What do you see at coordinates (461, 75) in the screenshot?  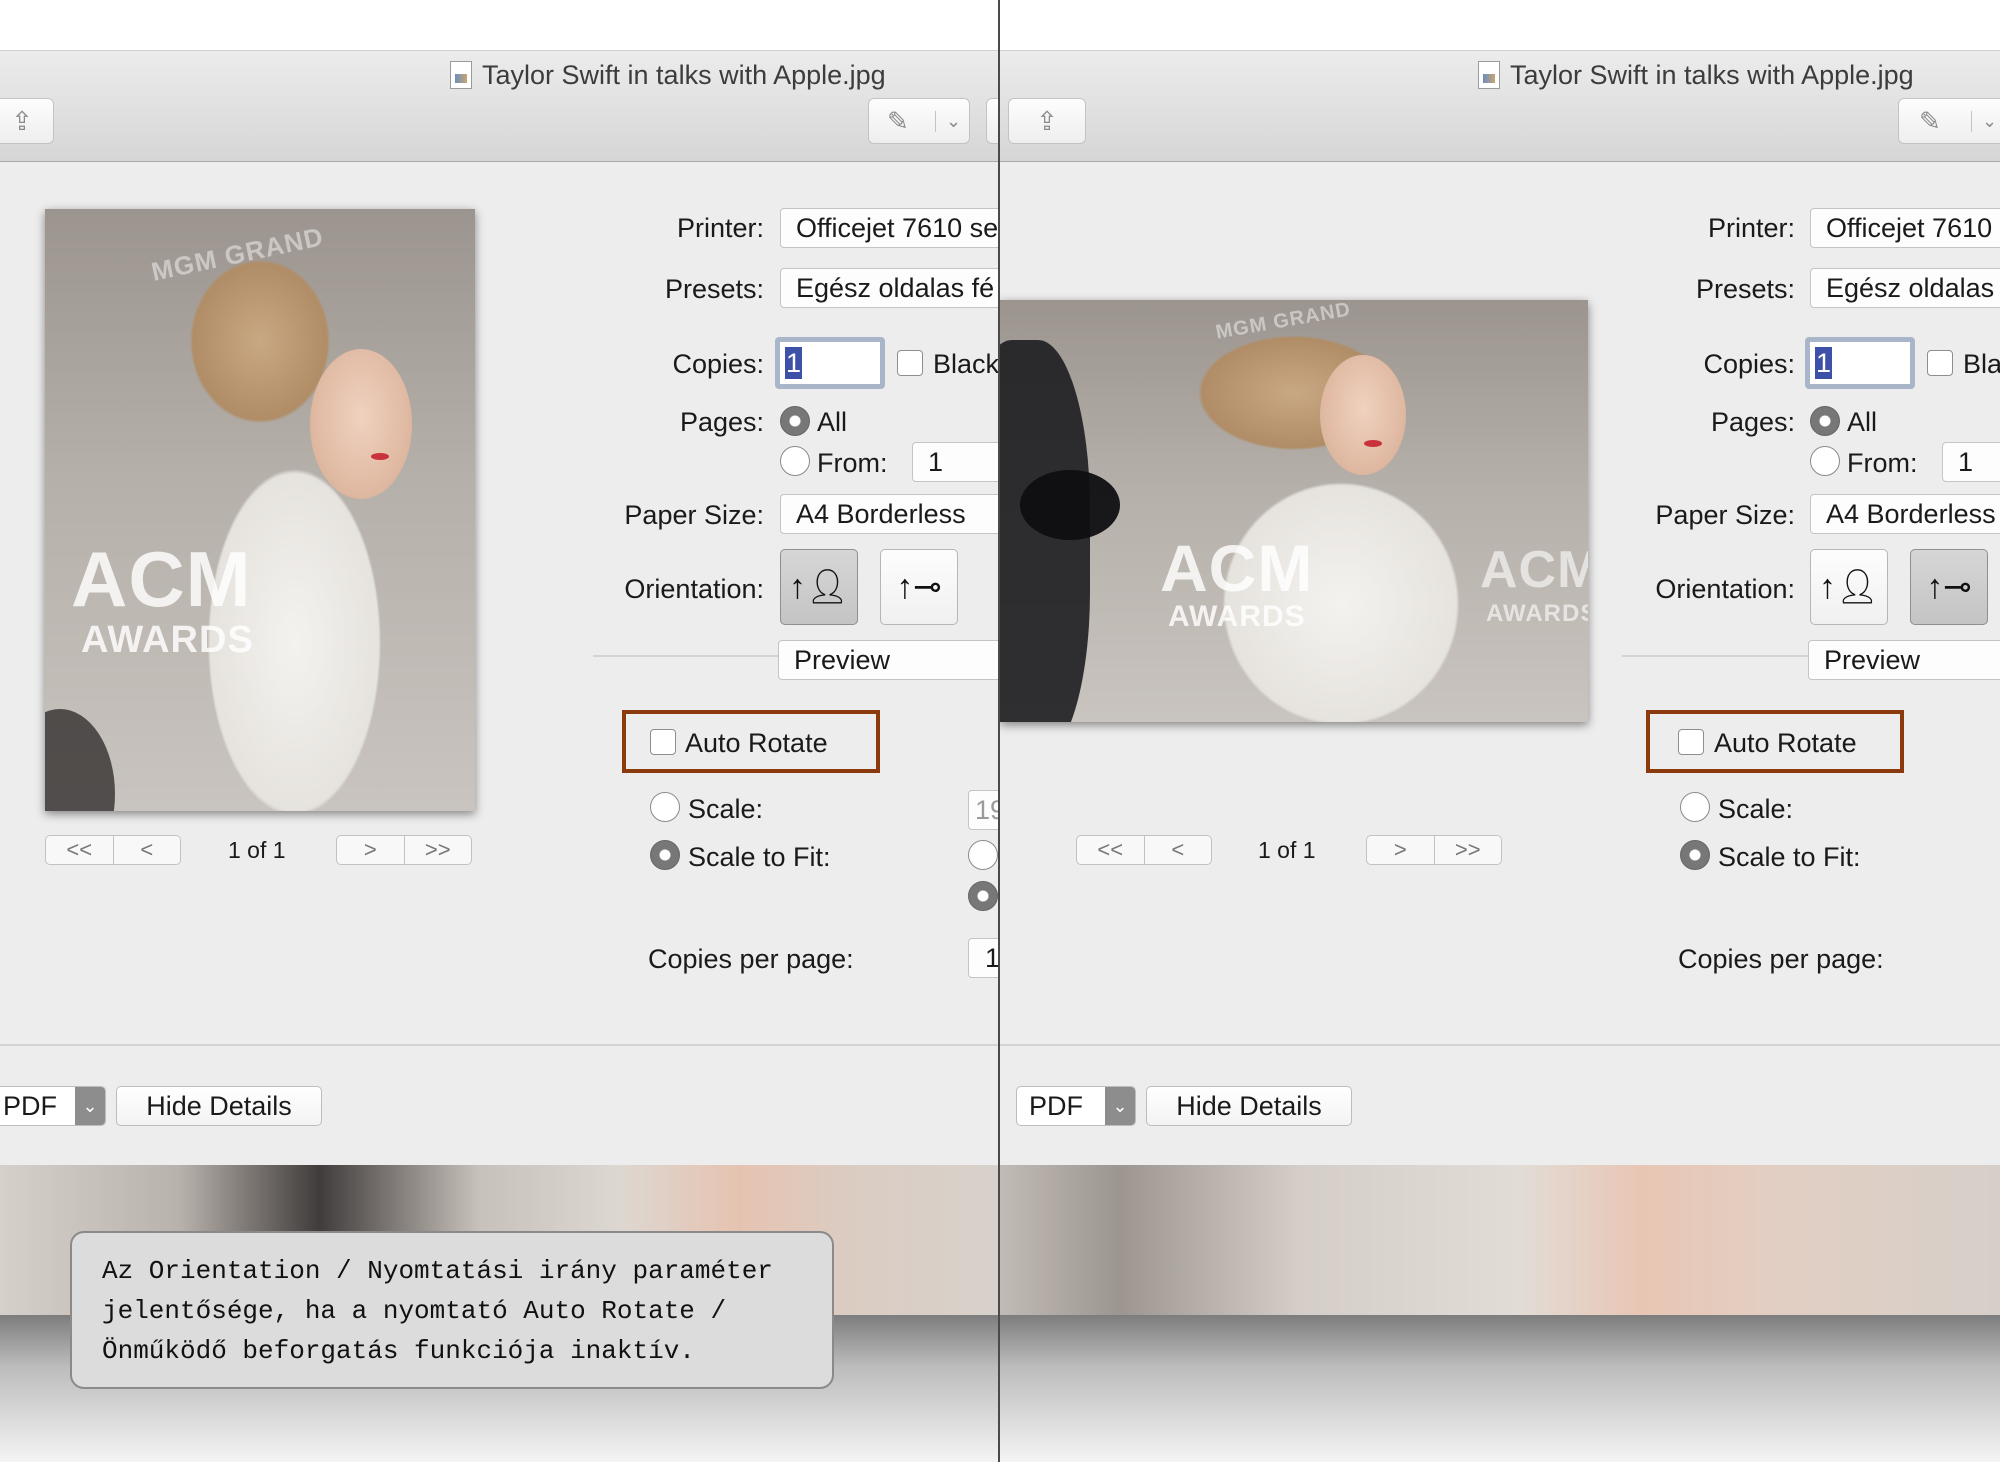 I see `image-file-icon` at bounding box center [461, 75].